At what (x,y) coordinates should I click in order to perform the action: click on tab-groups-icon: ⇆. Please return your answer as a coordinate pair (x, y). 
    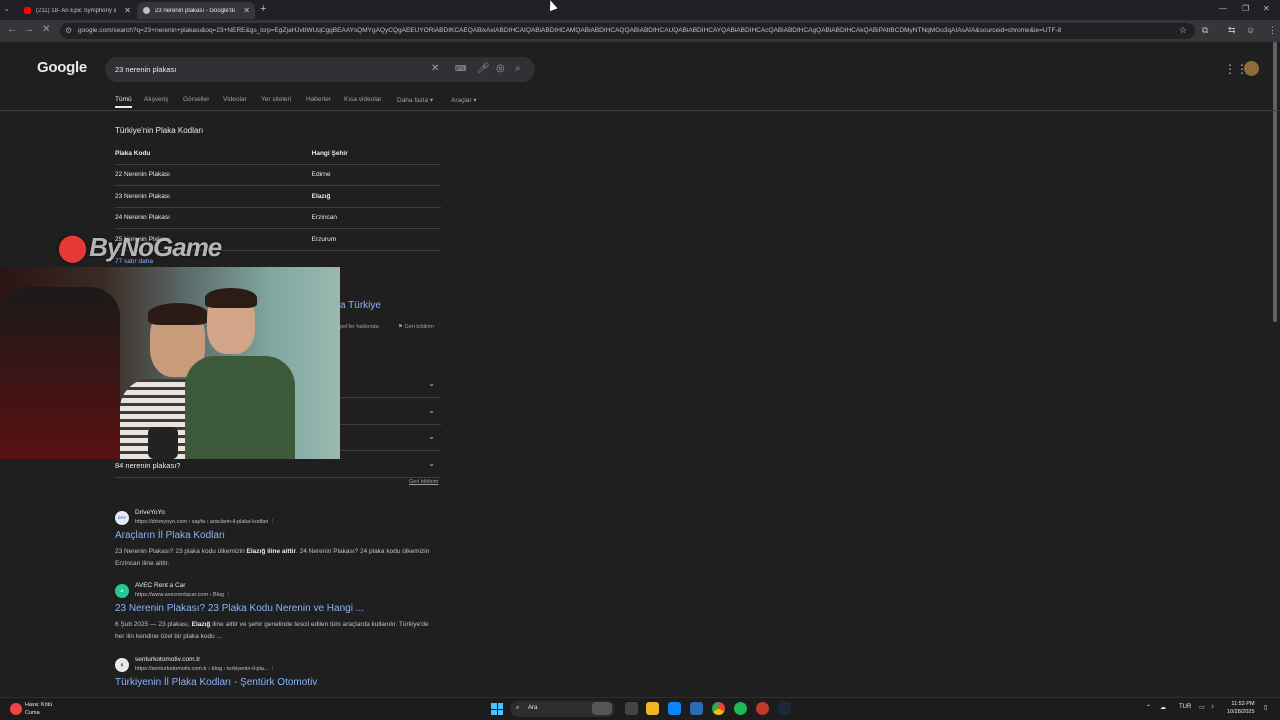
    Looking at the image, I should click on (1232, 30).